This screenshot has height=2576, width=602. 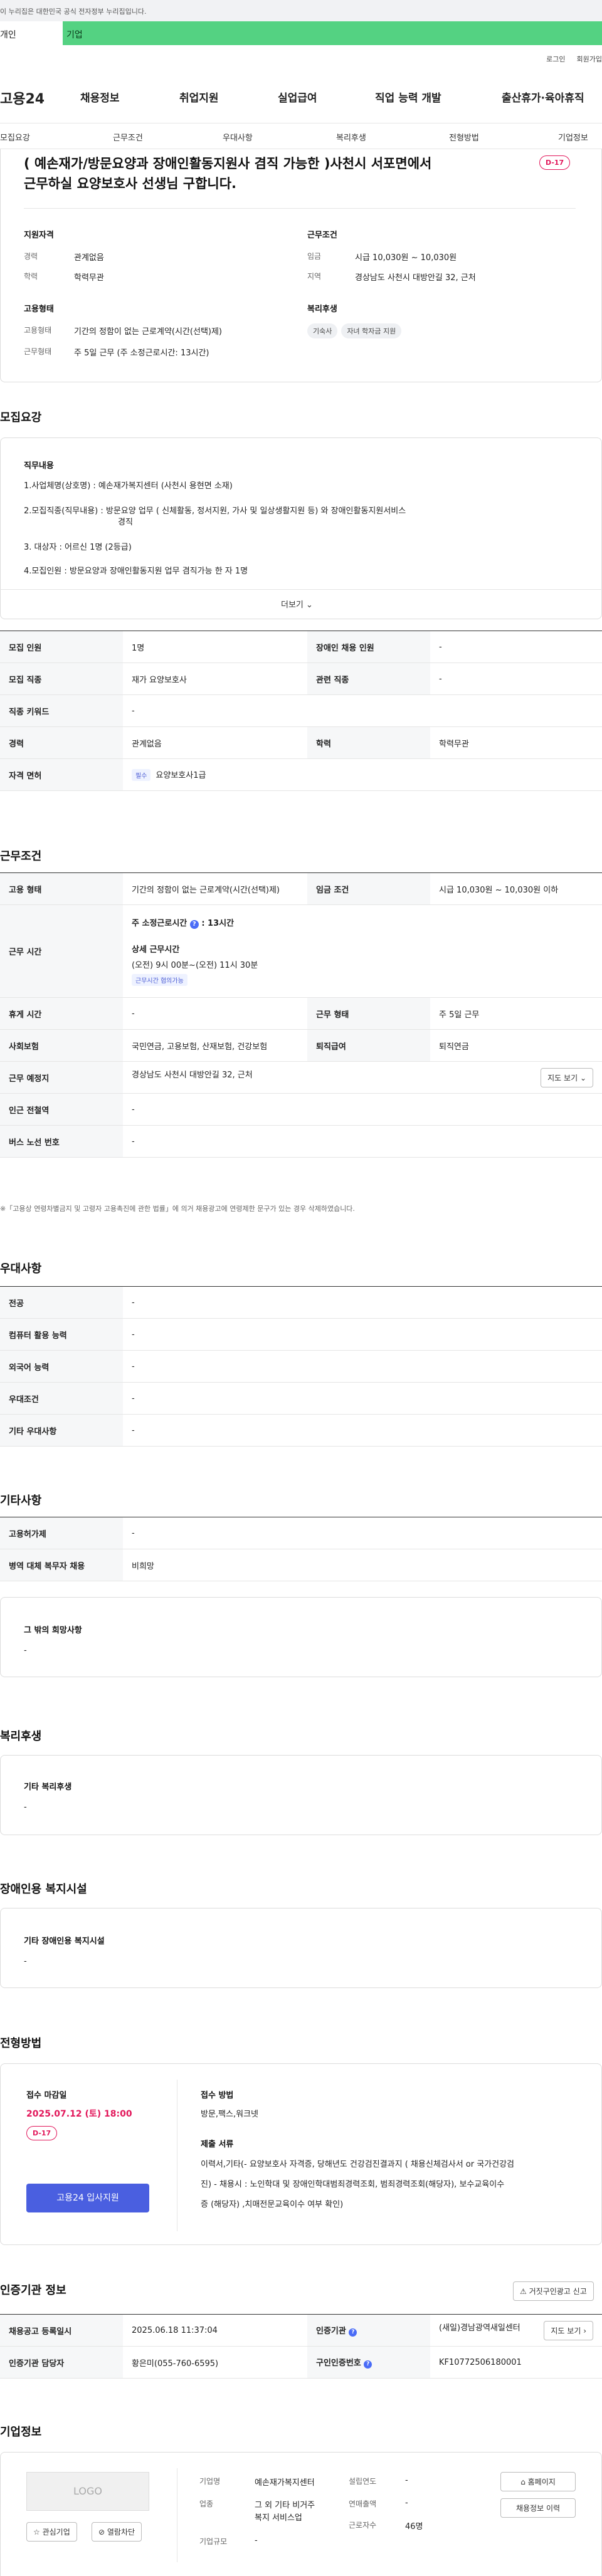 I want to click on edu-key: 학력, so click(x=31, y=276).